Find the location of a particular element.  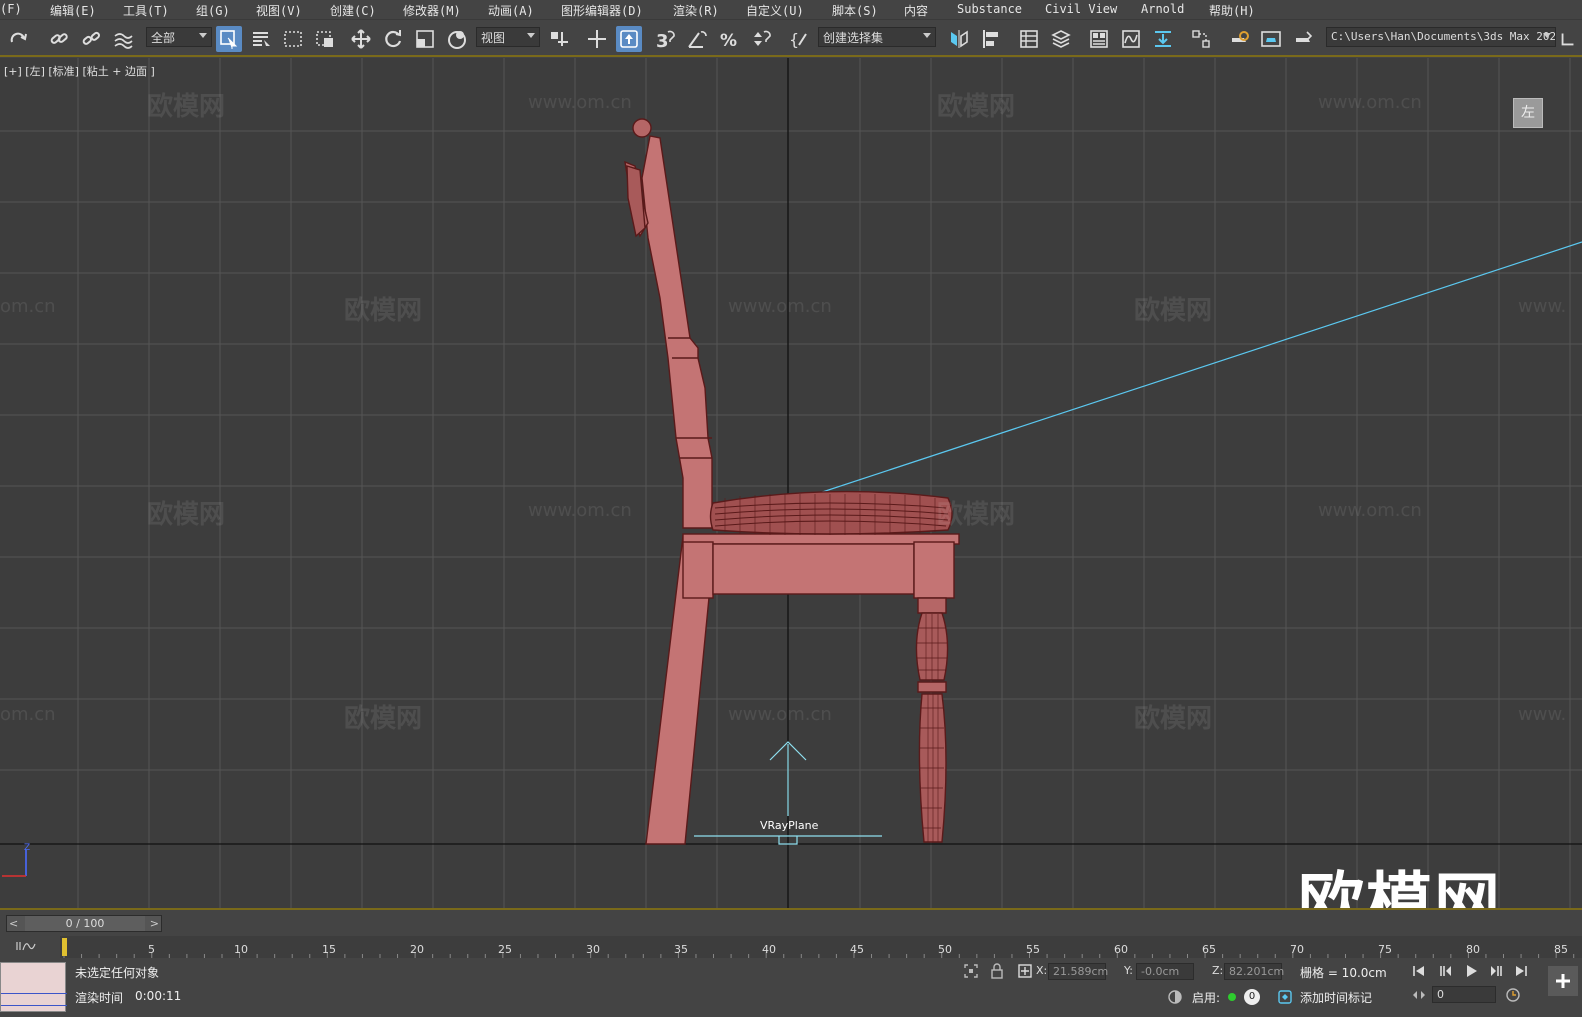

isolate-selection-icon is located at coordinates (971, 971).